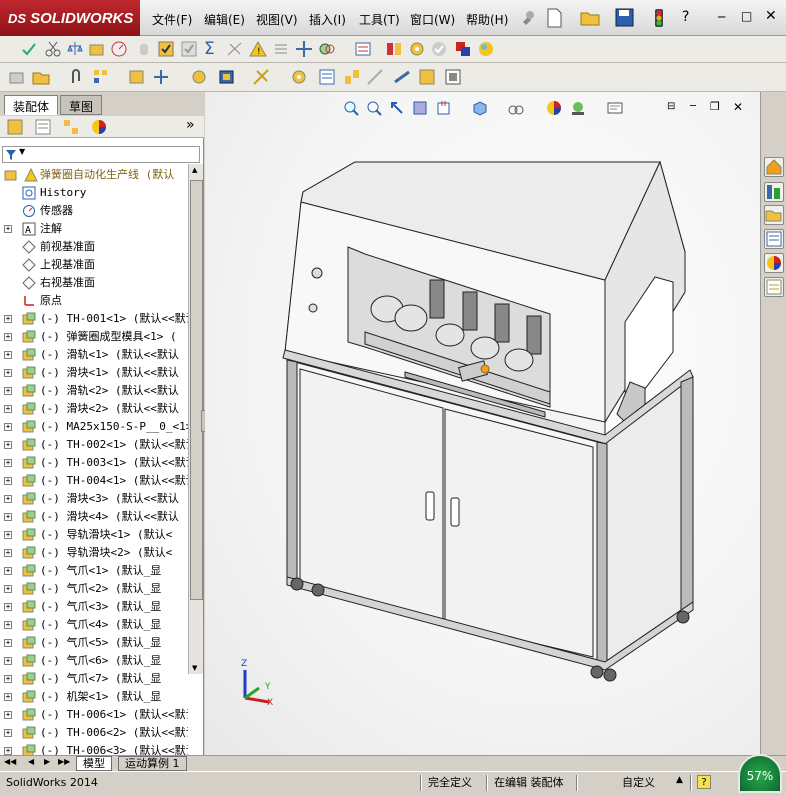  I want to click on tree-item: 右视基准面, so click(94, 283).